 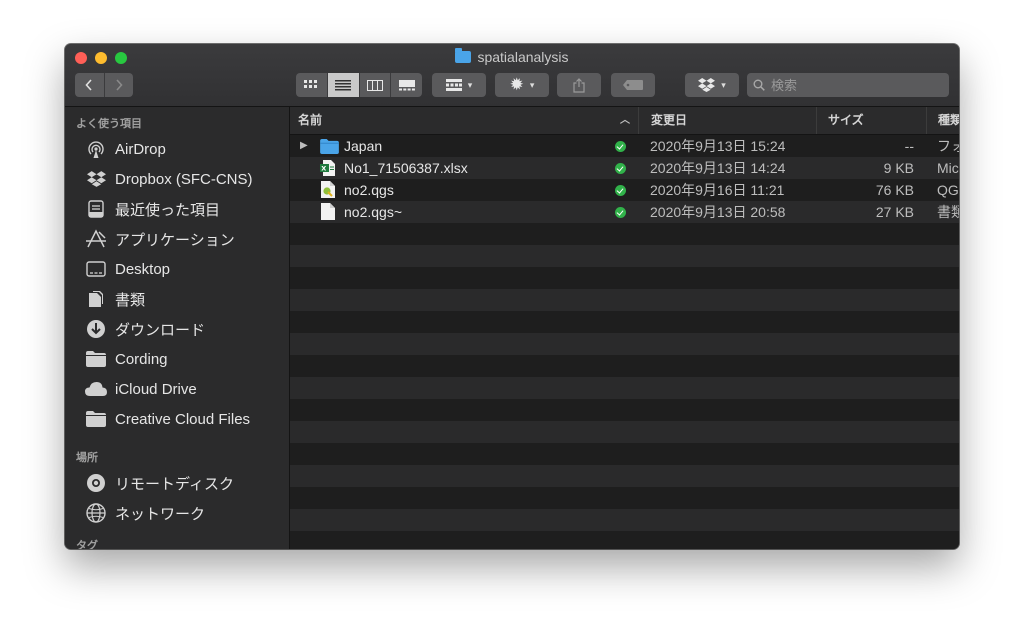 What do you see at coordinates (96, 483) in the screenshot?
I see `remote-disc-icon` at bounding box center [96, 483].